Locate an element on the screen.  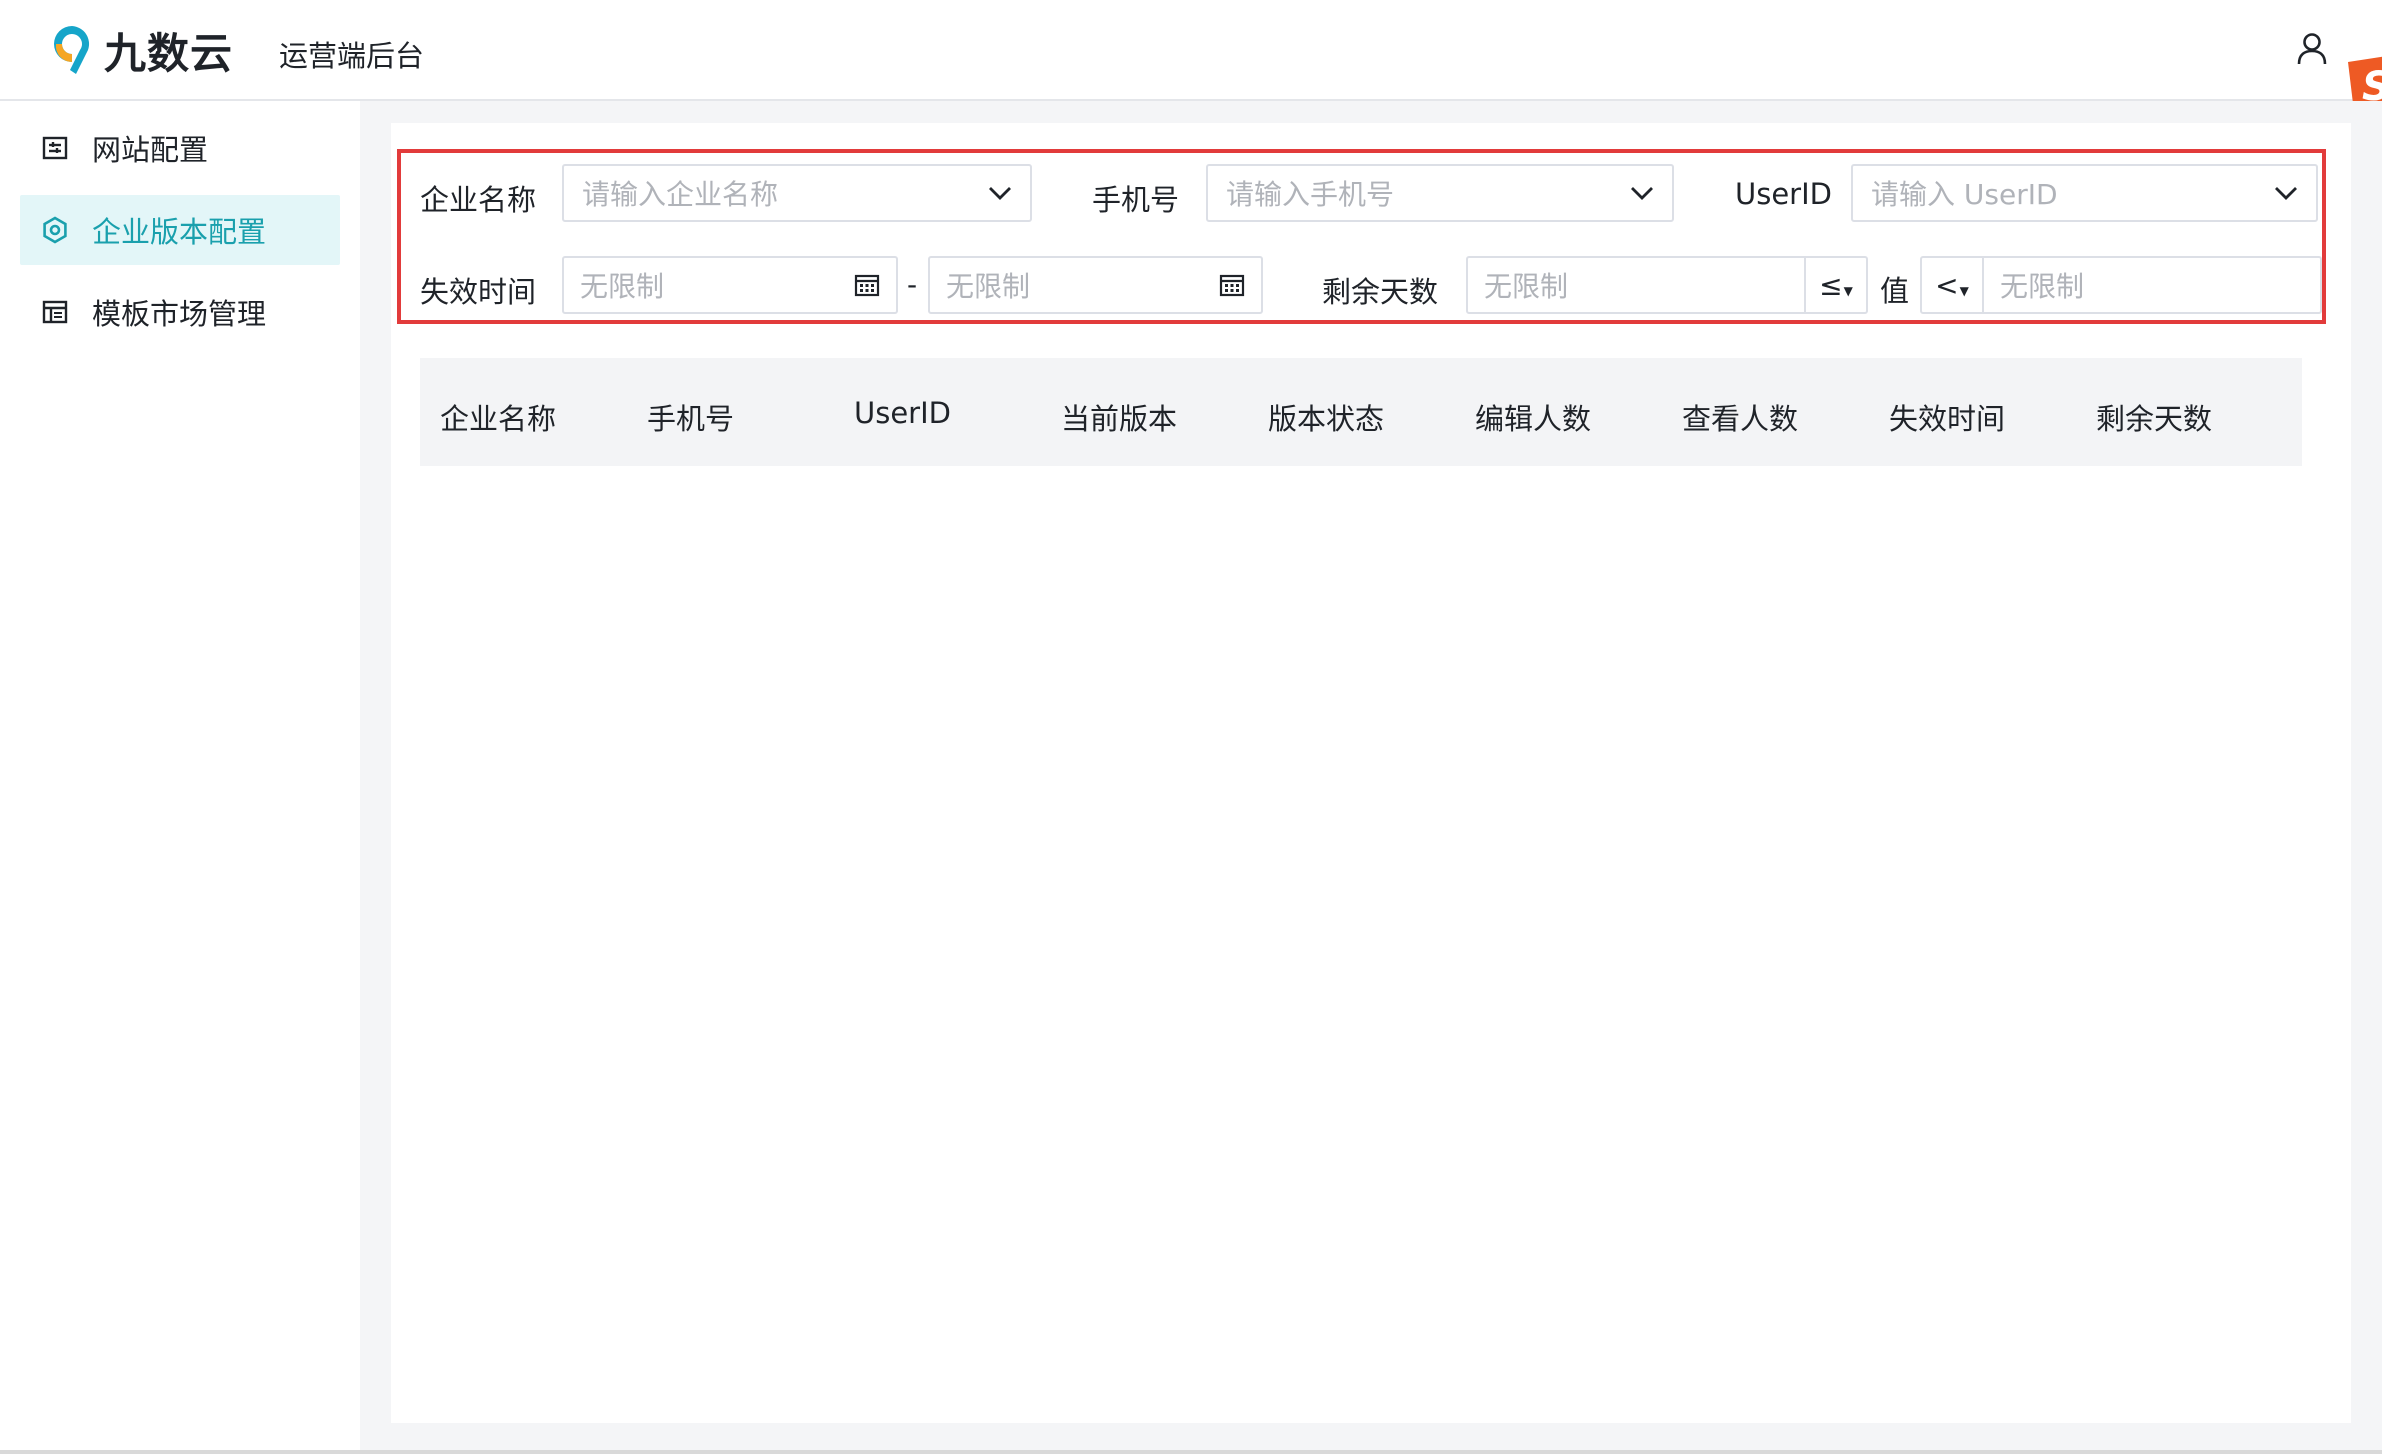
sidebar-item-site-config: 网站配置 is located at coordinates (180, 148).